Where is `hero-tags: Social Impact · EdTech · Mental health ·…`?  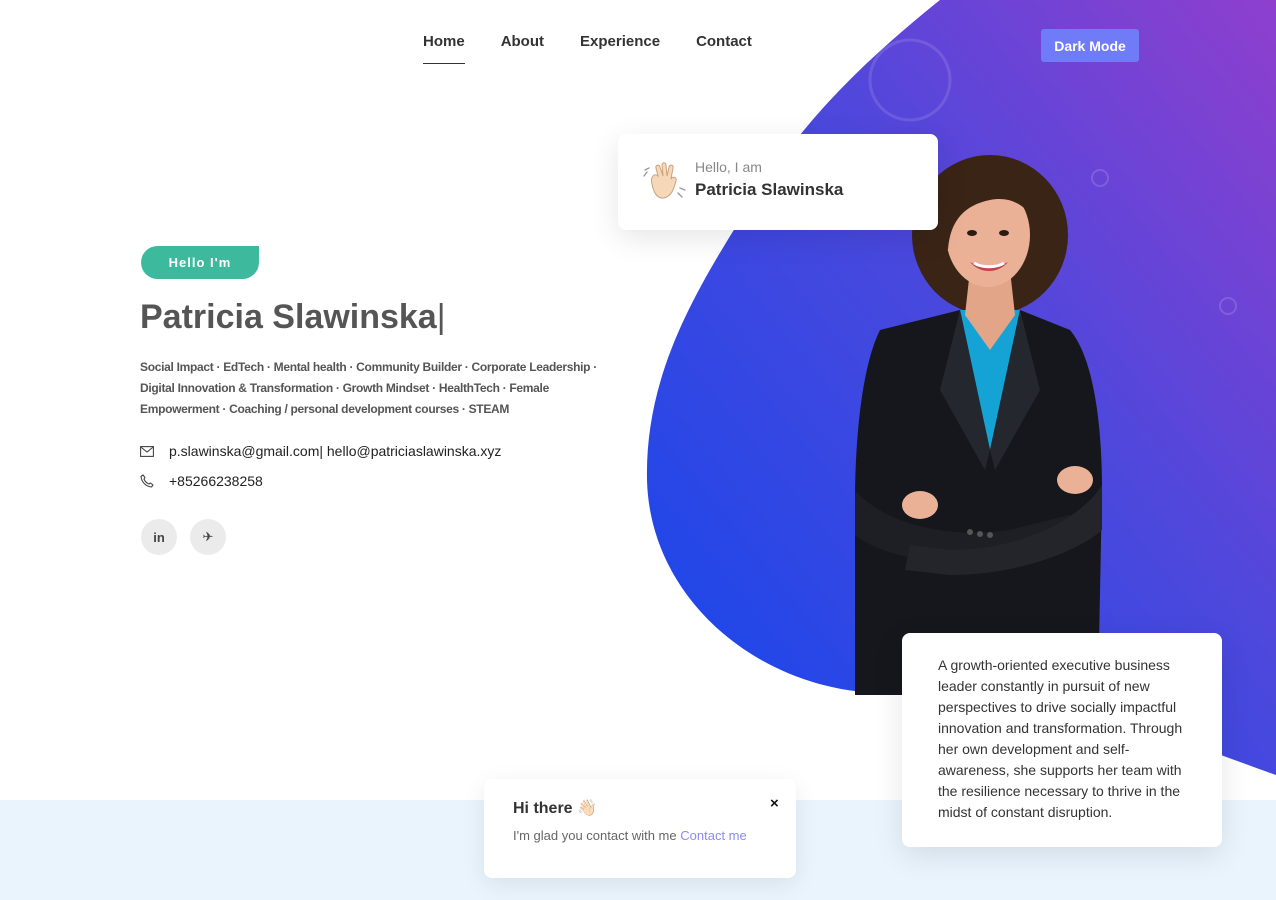
hero-tags: Social Impact · EdTech · Mental health ·… is located at coordinates (368, 388).